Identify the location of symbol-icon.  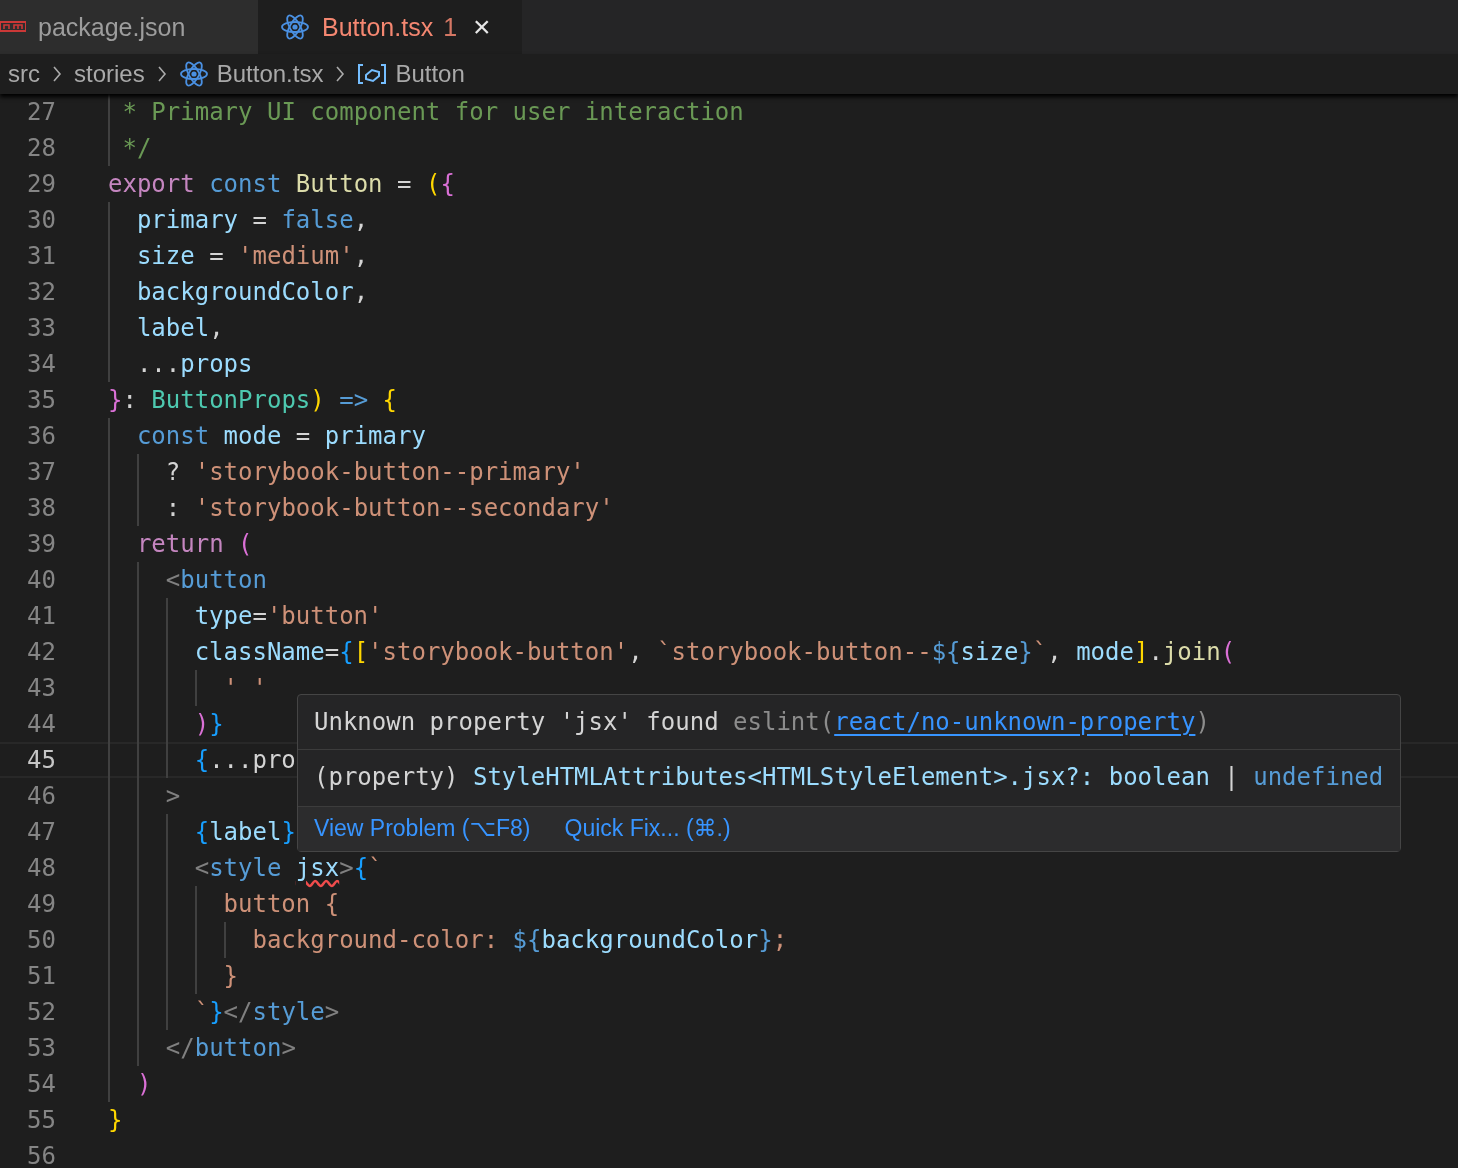
(372, 74).